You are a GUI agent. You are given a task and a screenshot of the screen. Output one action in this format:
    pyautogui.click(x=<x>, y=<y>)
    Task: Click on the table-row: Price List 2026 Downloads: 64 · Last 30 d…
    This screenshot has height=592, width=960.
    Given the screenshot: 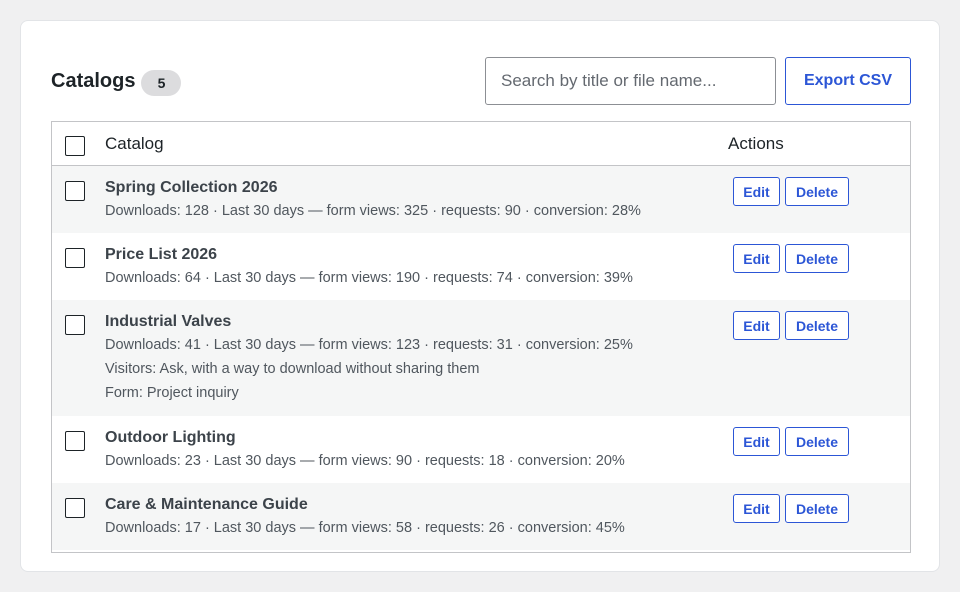 What is the action you would take?
    pyautogui.click(x=481, y=266)
    